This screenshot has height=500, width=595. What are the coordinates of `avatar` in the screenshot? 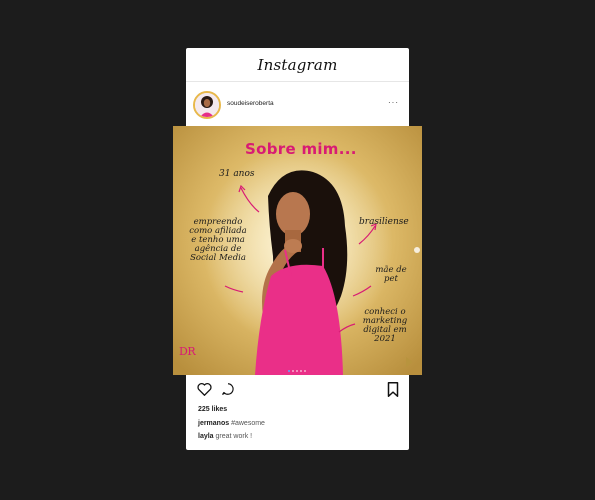 It's located at (207, 105).